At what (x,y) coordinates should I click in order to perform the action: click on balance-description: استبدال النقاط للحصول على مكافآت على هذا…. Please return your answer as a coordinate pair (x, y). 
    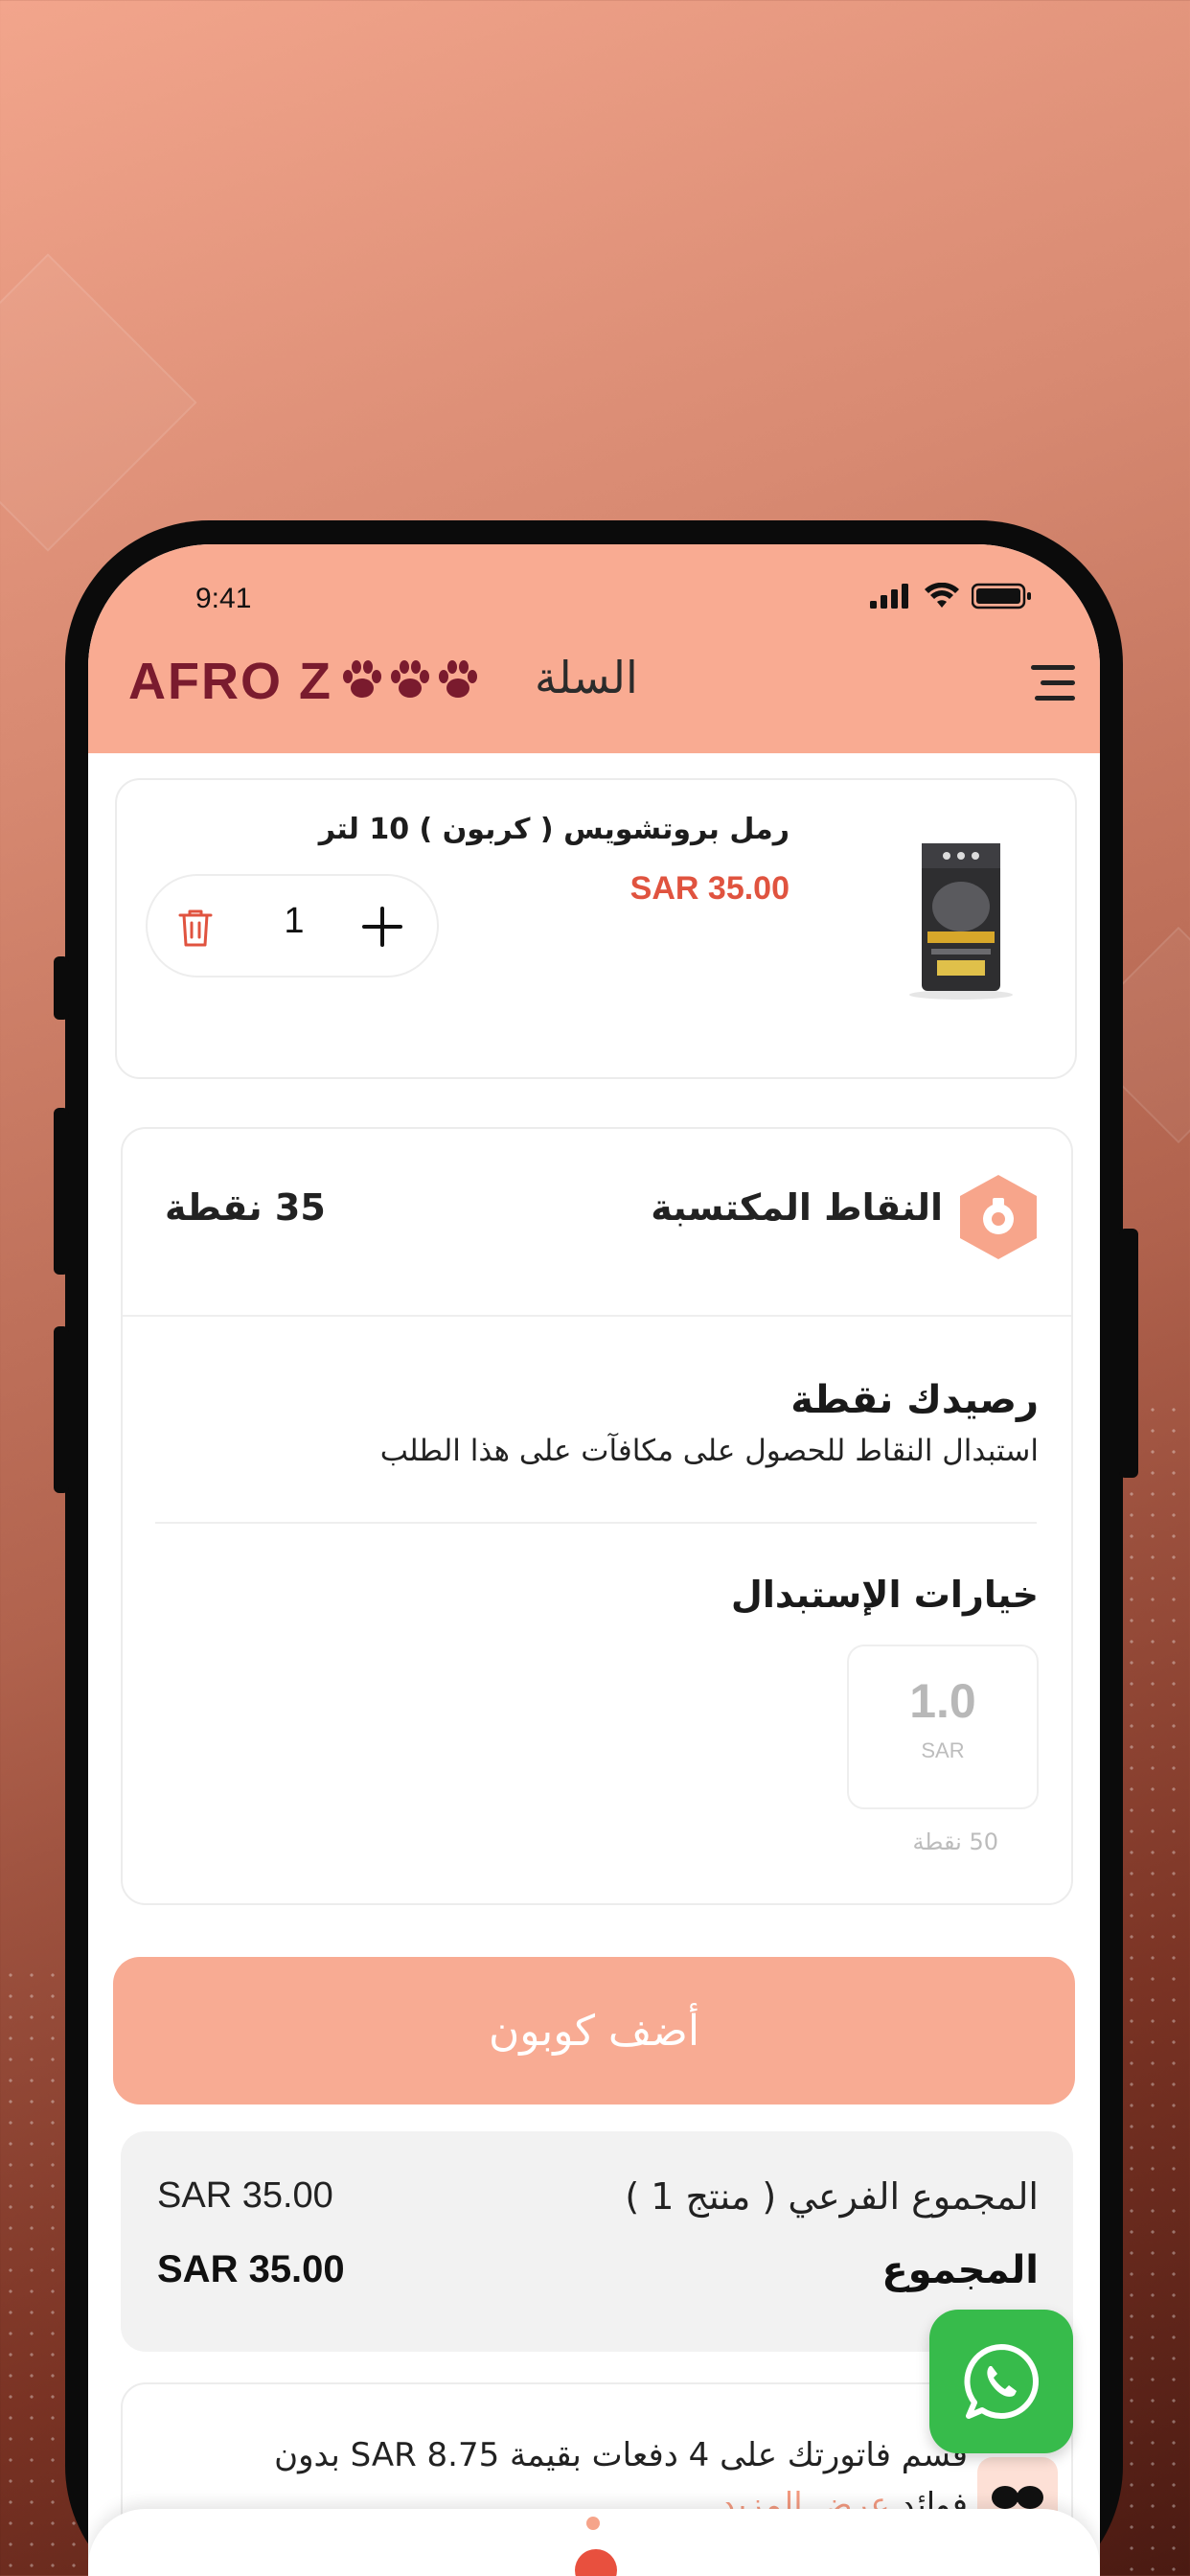
    Looking at the image, I should click on (709, 1451).